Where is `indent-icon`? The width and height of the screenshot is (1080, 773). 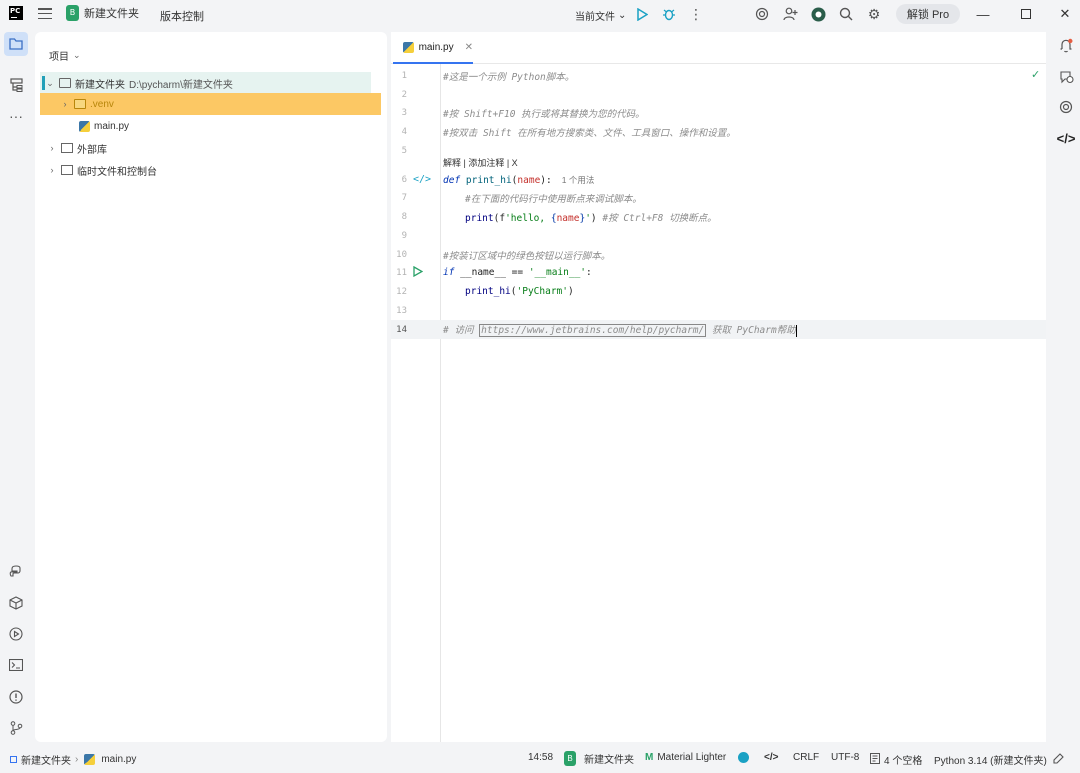 indent-icon is located at coordinates (875, 759).